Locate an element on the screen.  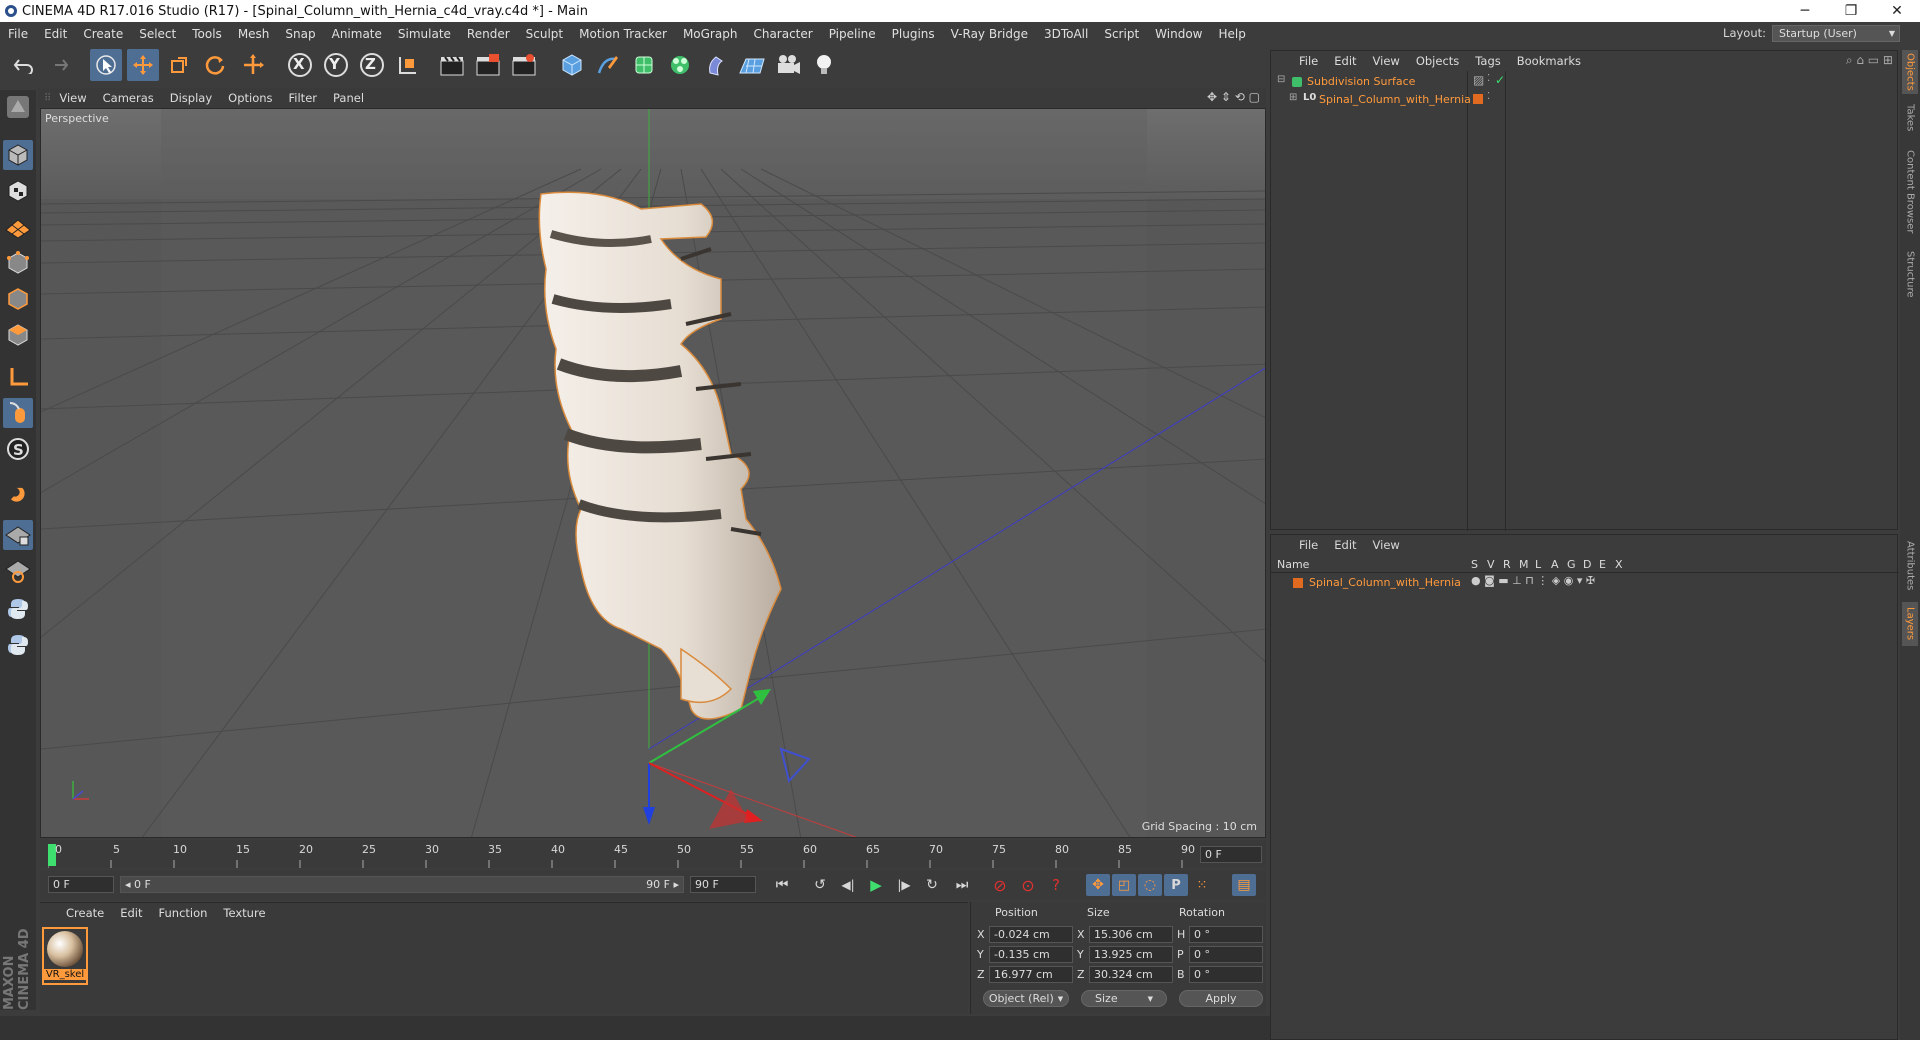
previous-frame-button: ◀| is located at coordinates (848, 885).